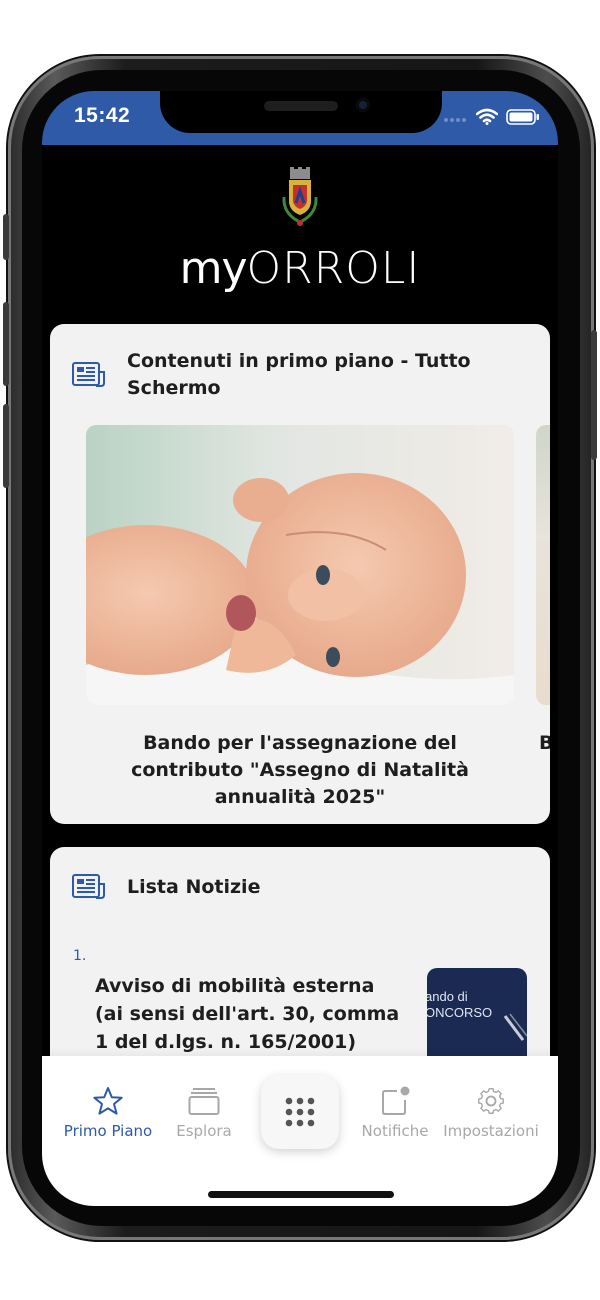 This screenshot has width=600, height=1300. I want to click on app-title: MYORROLI, so click(300, 268).